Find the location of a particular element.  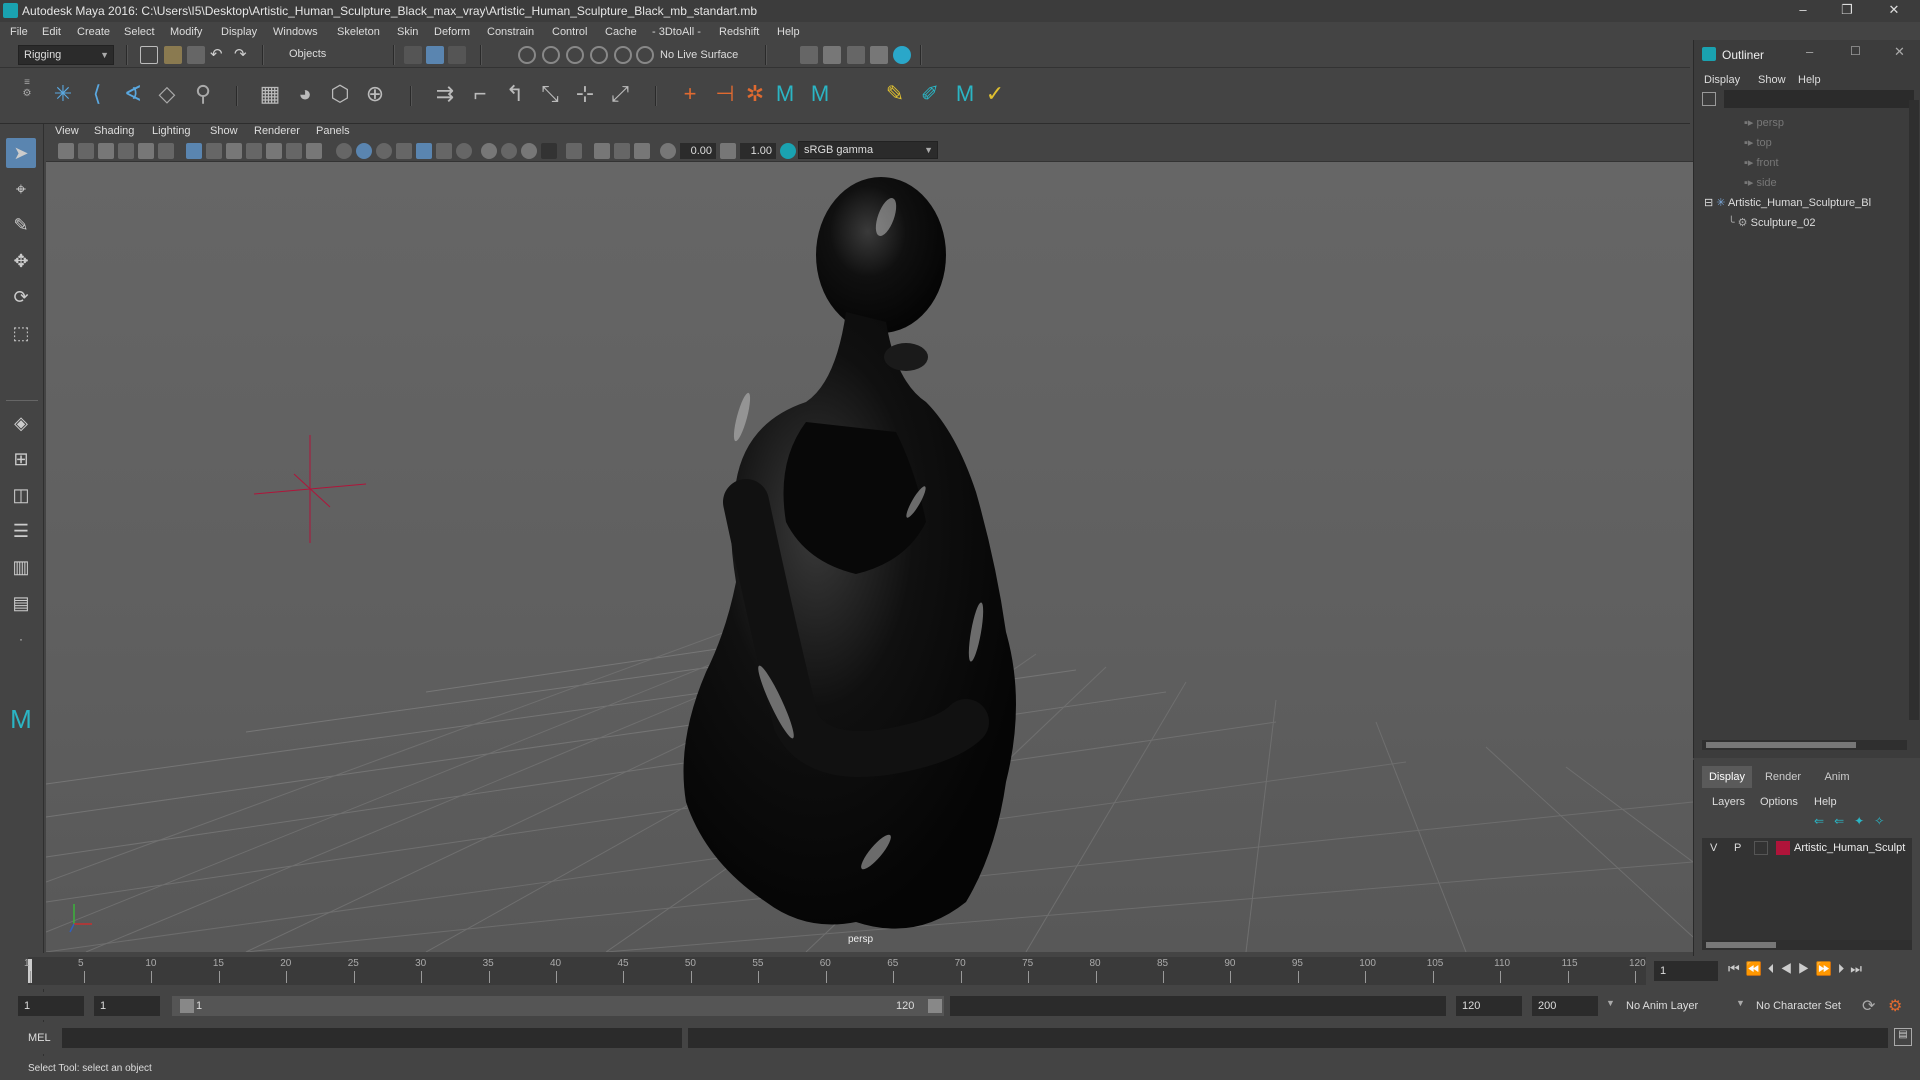

move-tool-icon: ✥ is located at coordinates (21, 261).